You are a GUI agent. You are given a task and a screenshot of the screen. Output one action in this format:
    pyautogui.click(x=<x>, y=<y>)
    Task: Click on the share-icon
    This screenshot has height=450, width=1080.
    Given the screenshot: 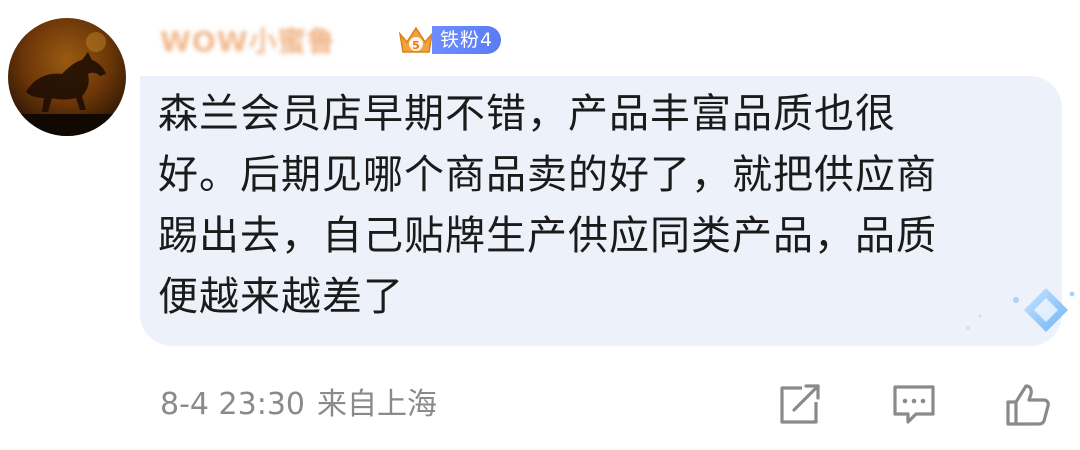 What is the action you would take?
    pyautogui.click(x=800, y=405)
    